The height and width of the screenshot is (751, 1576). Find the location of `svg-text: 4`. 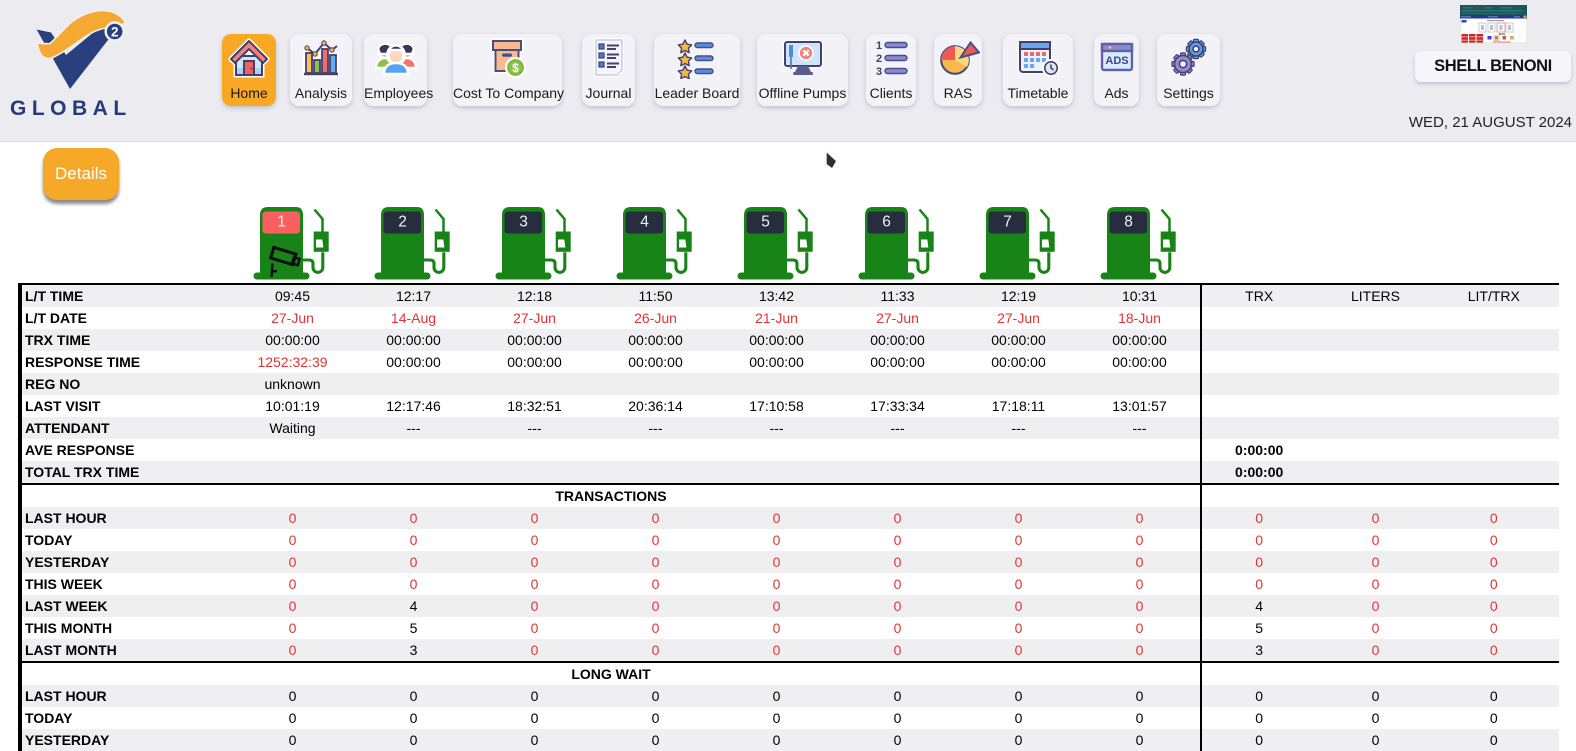

svg-text: 4 is located at coordinates (644, 222).